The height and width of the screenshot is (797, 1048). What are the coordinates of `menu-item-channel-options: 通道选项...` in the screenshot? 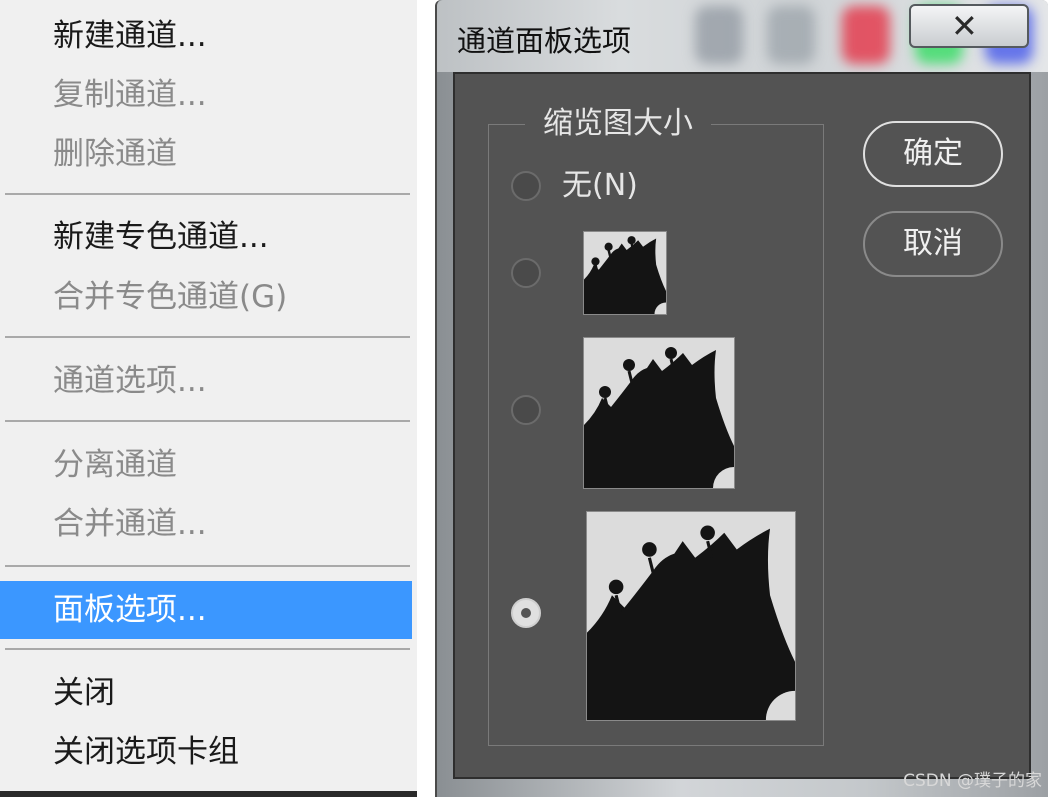 It's located at (206, 381).